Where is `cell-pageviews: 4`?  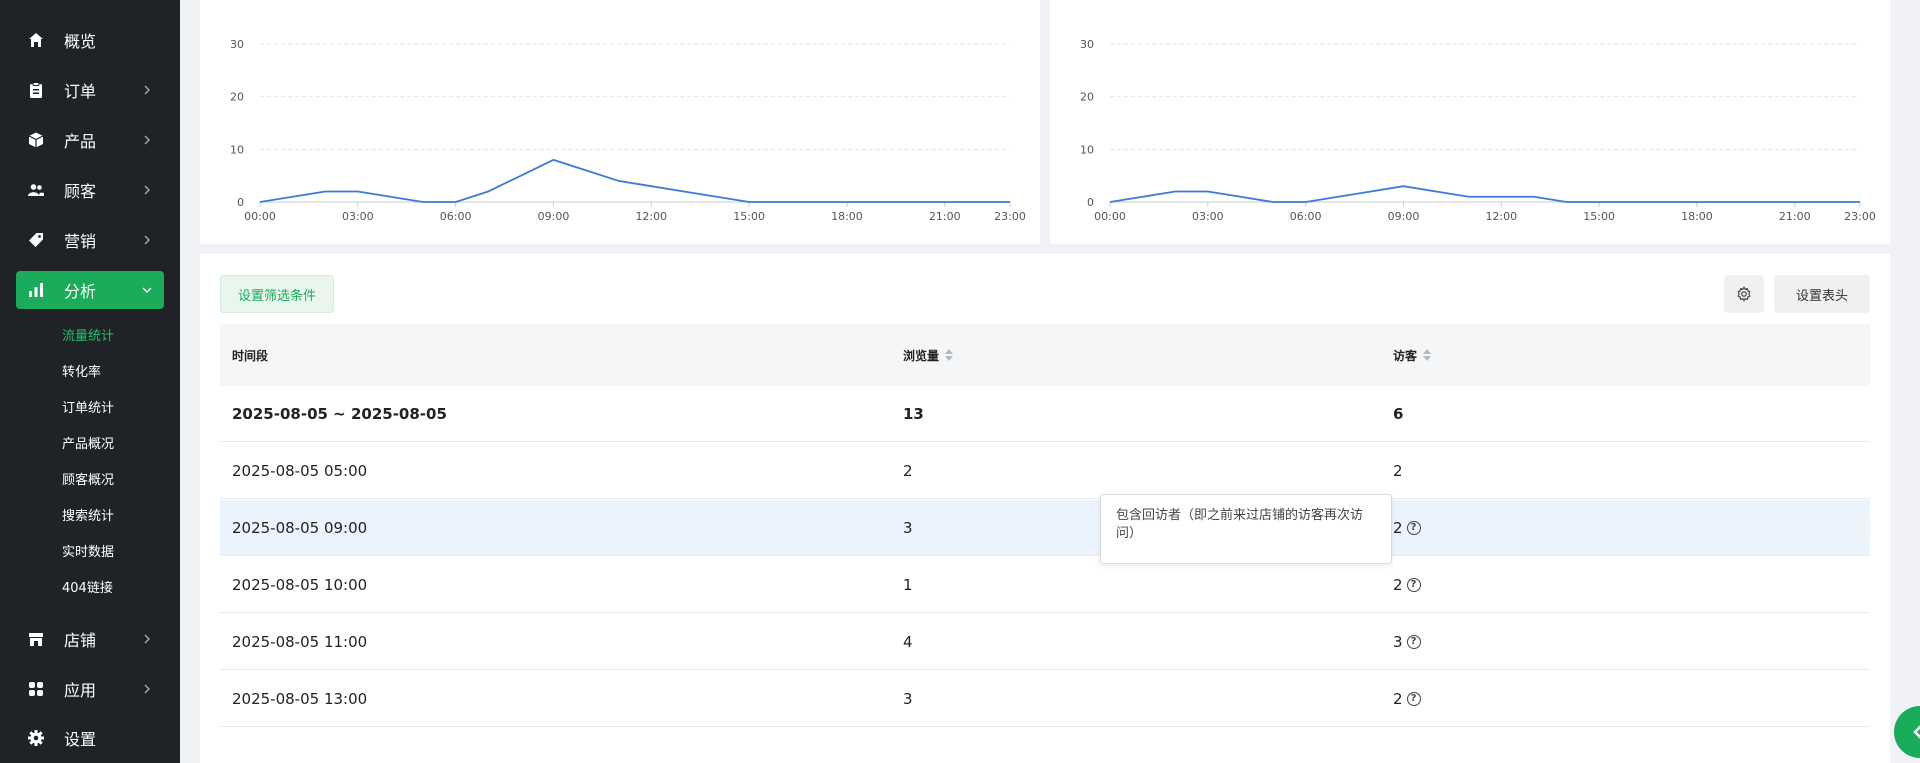
cell-pageviews: 4 is located at coordinates (908, 642).